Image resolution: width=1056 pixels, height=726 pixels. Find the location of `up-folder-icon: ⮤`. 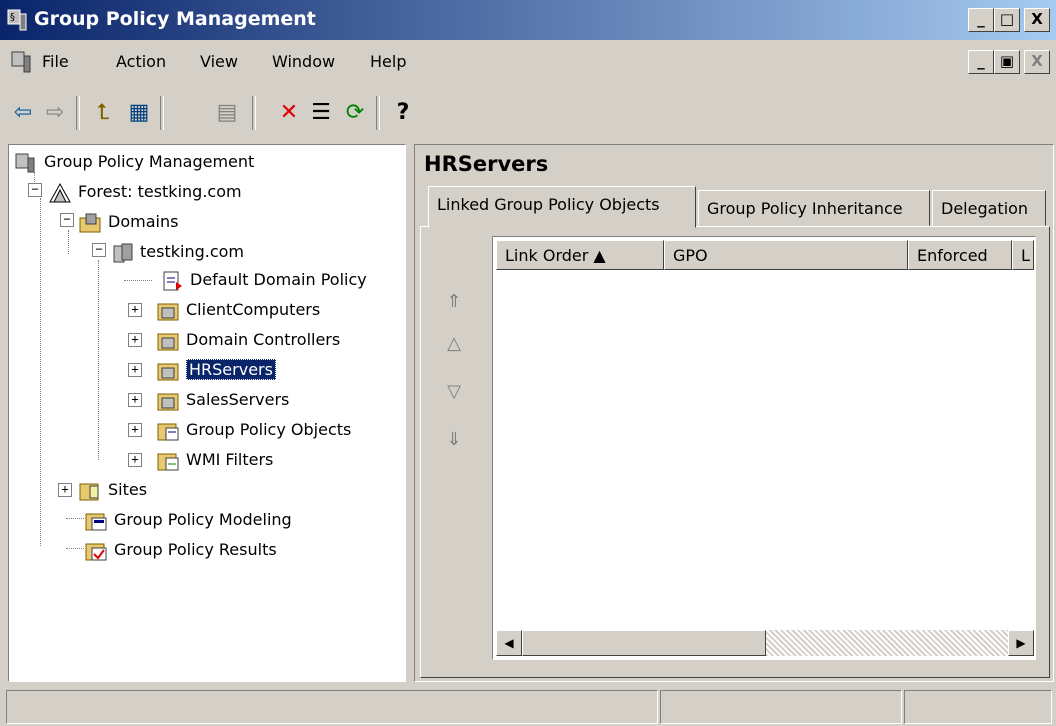

up-folder-icon: ⮤ is located at coordinates (103, 113).